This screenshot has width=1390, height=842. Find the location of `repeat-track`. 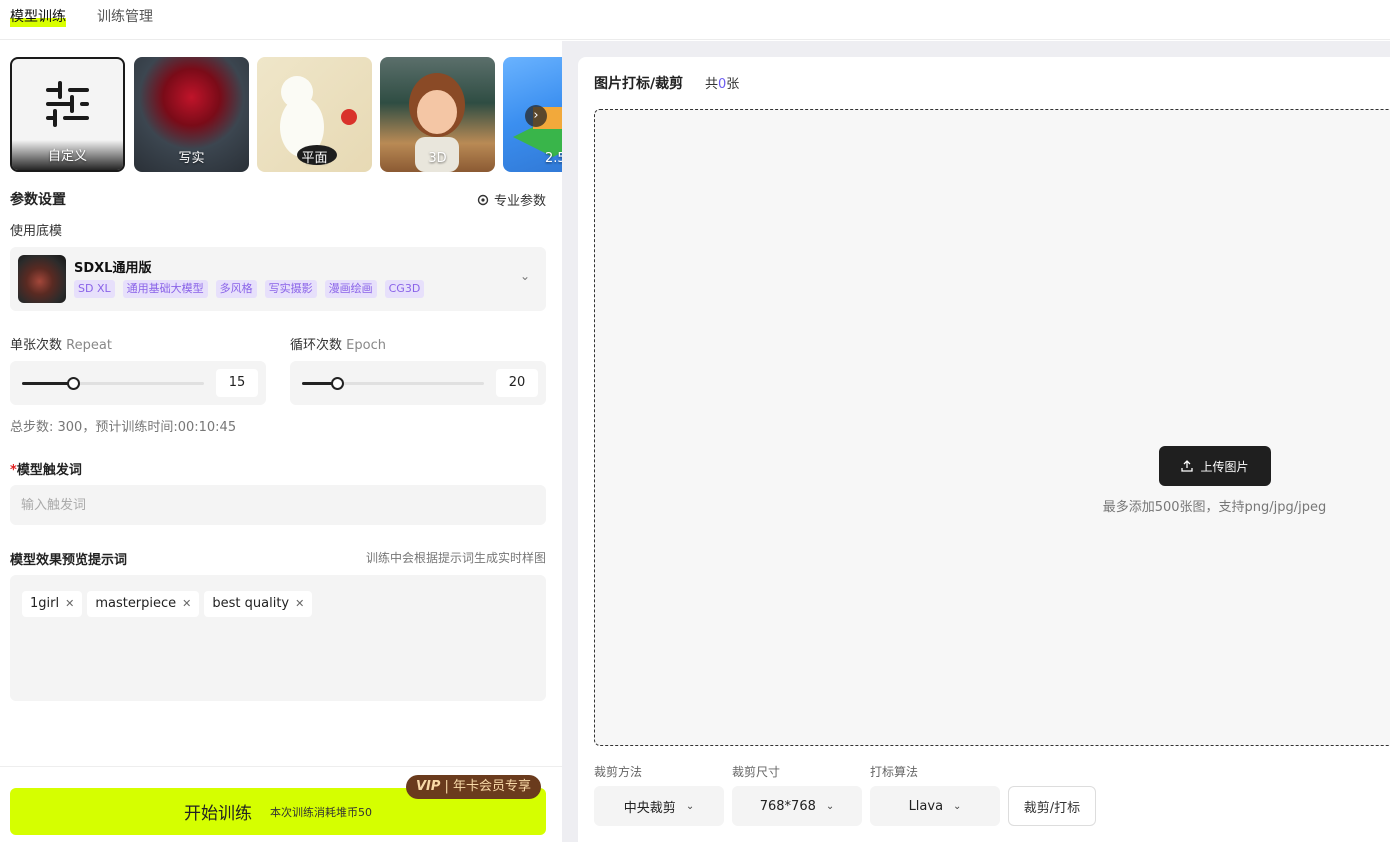

repeat-track is located at coordinates (113, 383).